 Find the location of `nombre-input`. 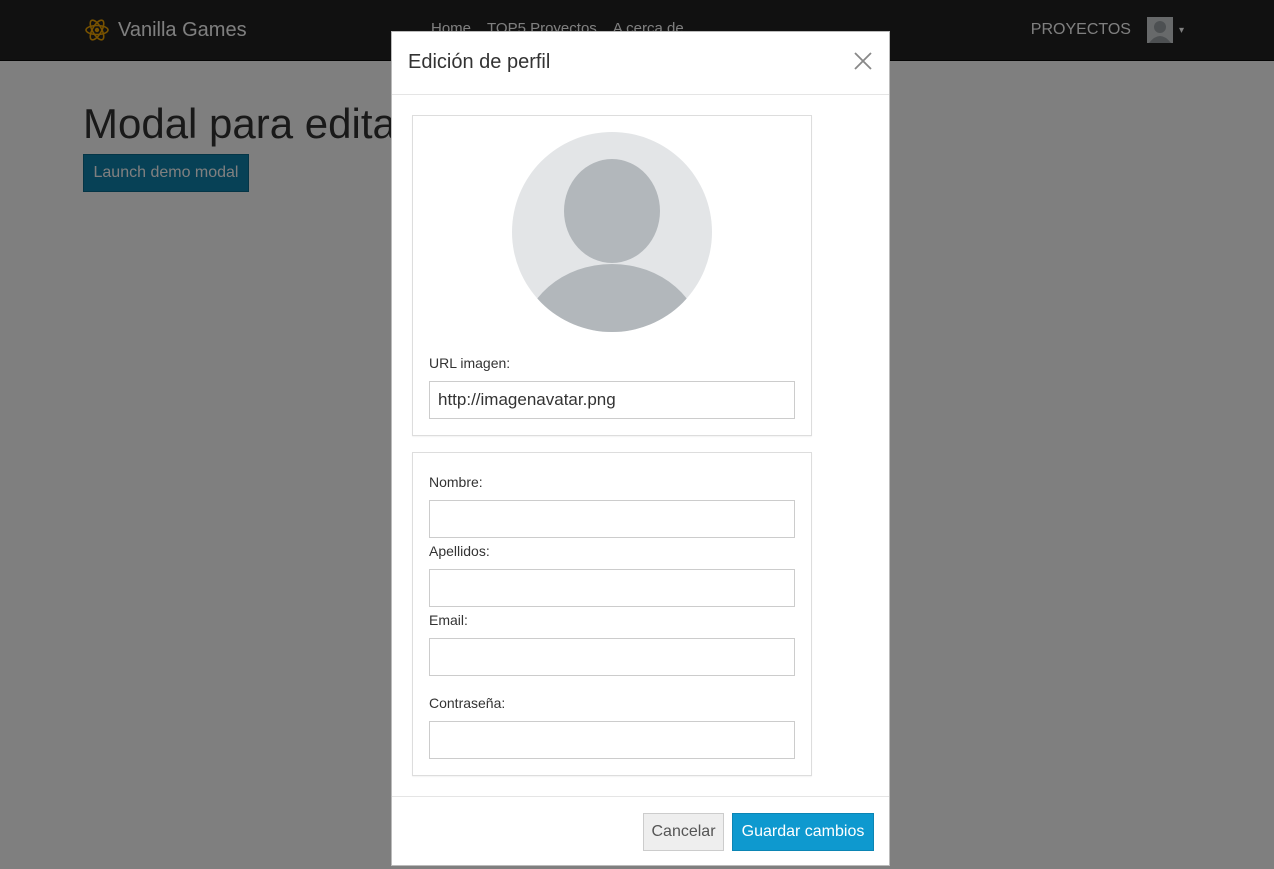

nombre-input is located at coordinates (612, 519).